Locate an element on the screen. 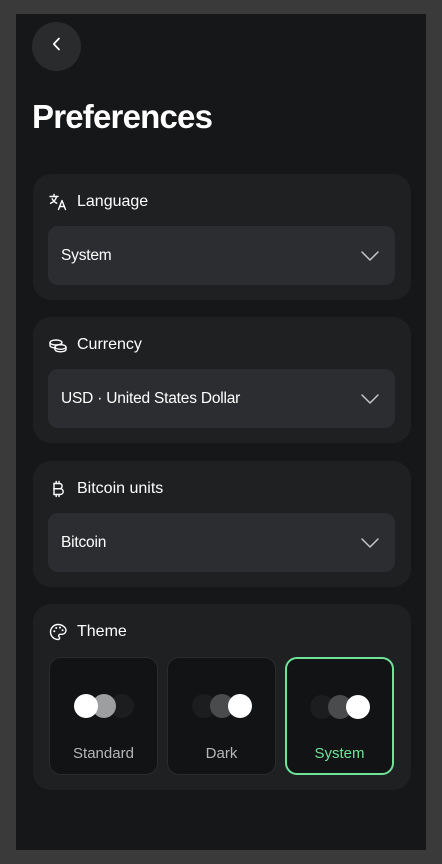 This screenshot has height=864, width=442. theme-option-label: Dark is located at coordinates (221, 753).